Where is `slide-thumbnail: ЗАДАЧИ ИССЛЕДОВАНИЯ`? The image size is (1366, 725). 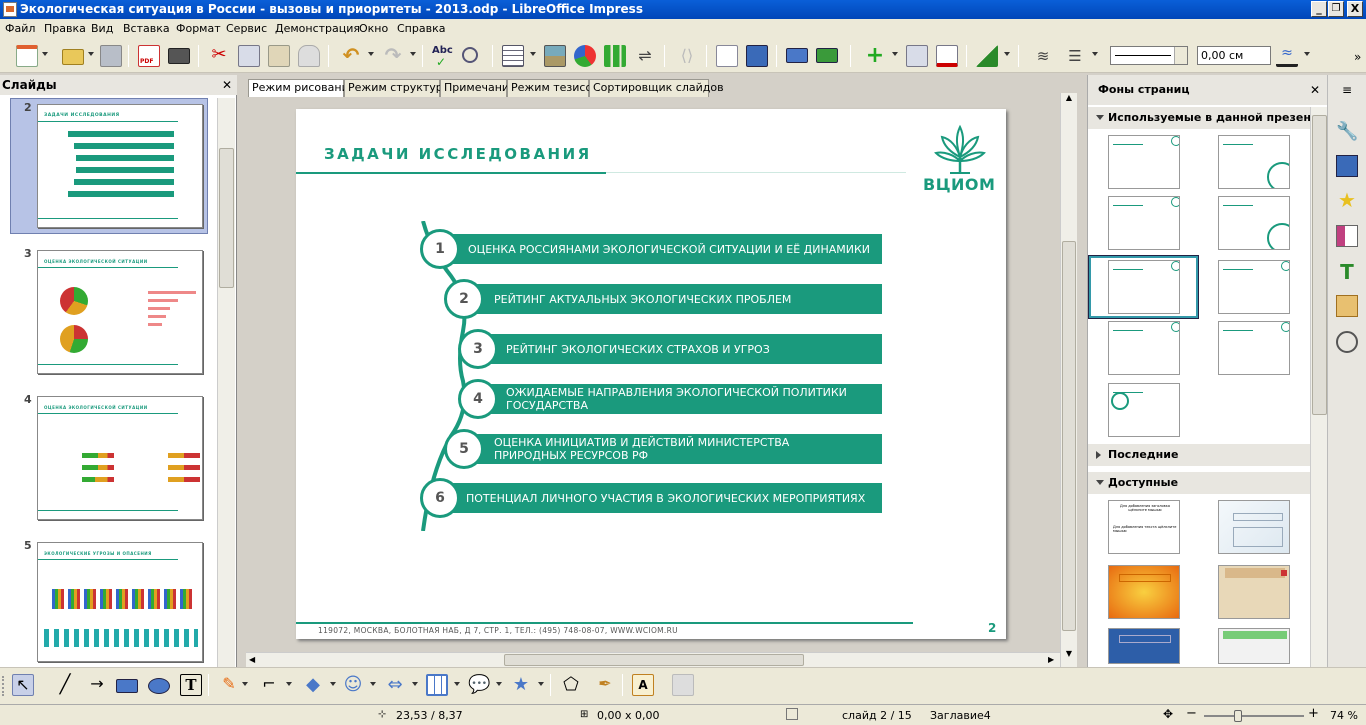
slide-thumbnail: ЗАДАЧИ ИССЛЕДОВАНИЯ is located at coordinates (120, 166).